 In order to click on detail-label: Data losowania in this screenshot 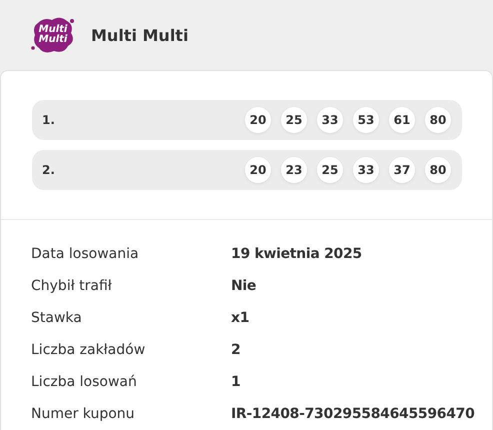, I will do `click(85, 254)`.